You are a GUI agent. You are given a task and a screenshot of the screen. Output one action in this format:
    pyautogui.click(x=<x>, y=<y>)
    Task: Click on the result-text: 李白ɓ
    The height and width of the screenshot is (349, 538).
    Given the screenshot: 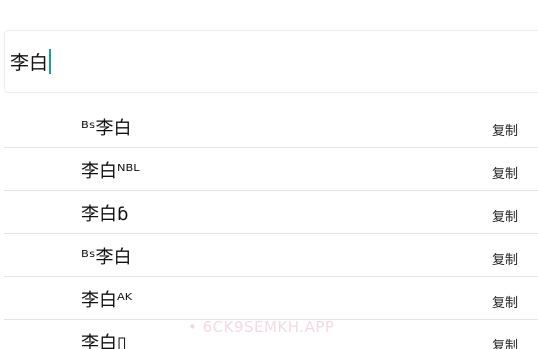 What is the action you would take?
    pyautogui.click(x=105, y=214)
    